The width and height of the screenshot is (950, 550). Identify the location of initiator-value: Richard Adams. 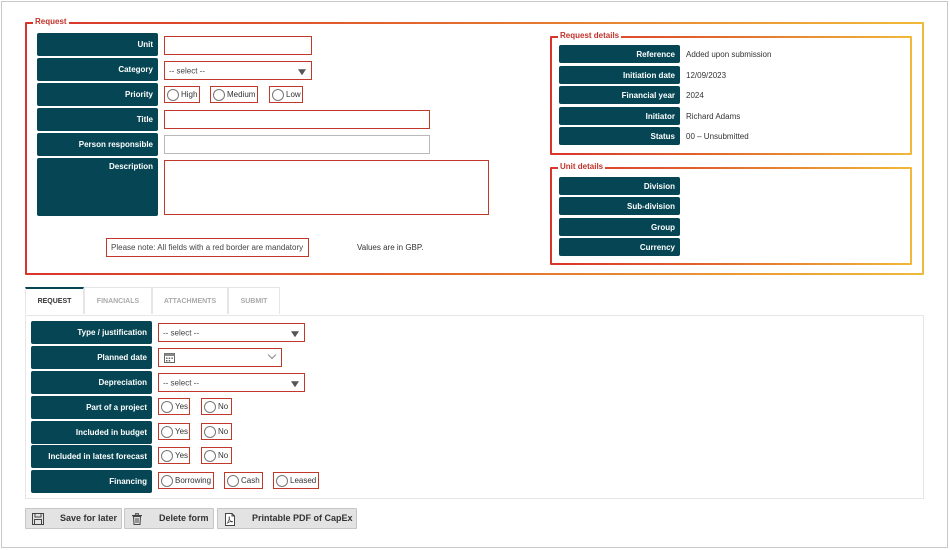
(713, 116).